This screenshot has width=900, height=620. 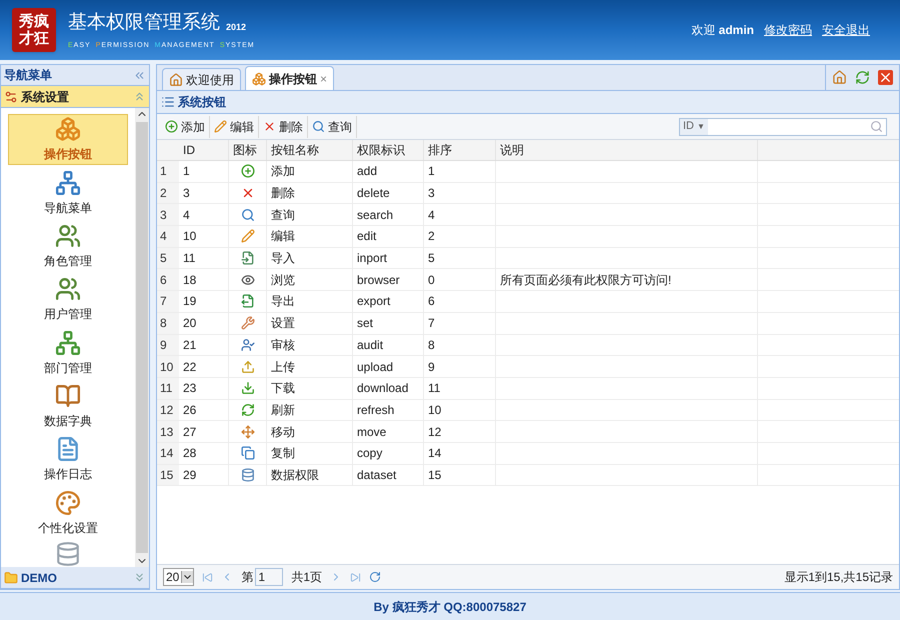 What do you see at coordinates (269, 577) in the screenshot?
I see `page-input: 1` at bounding box center [269, 577].